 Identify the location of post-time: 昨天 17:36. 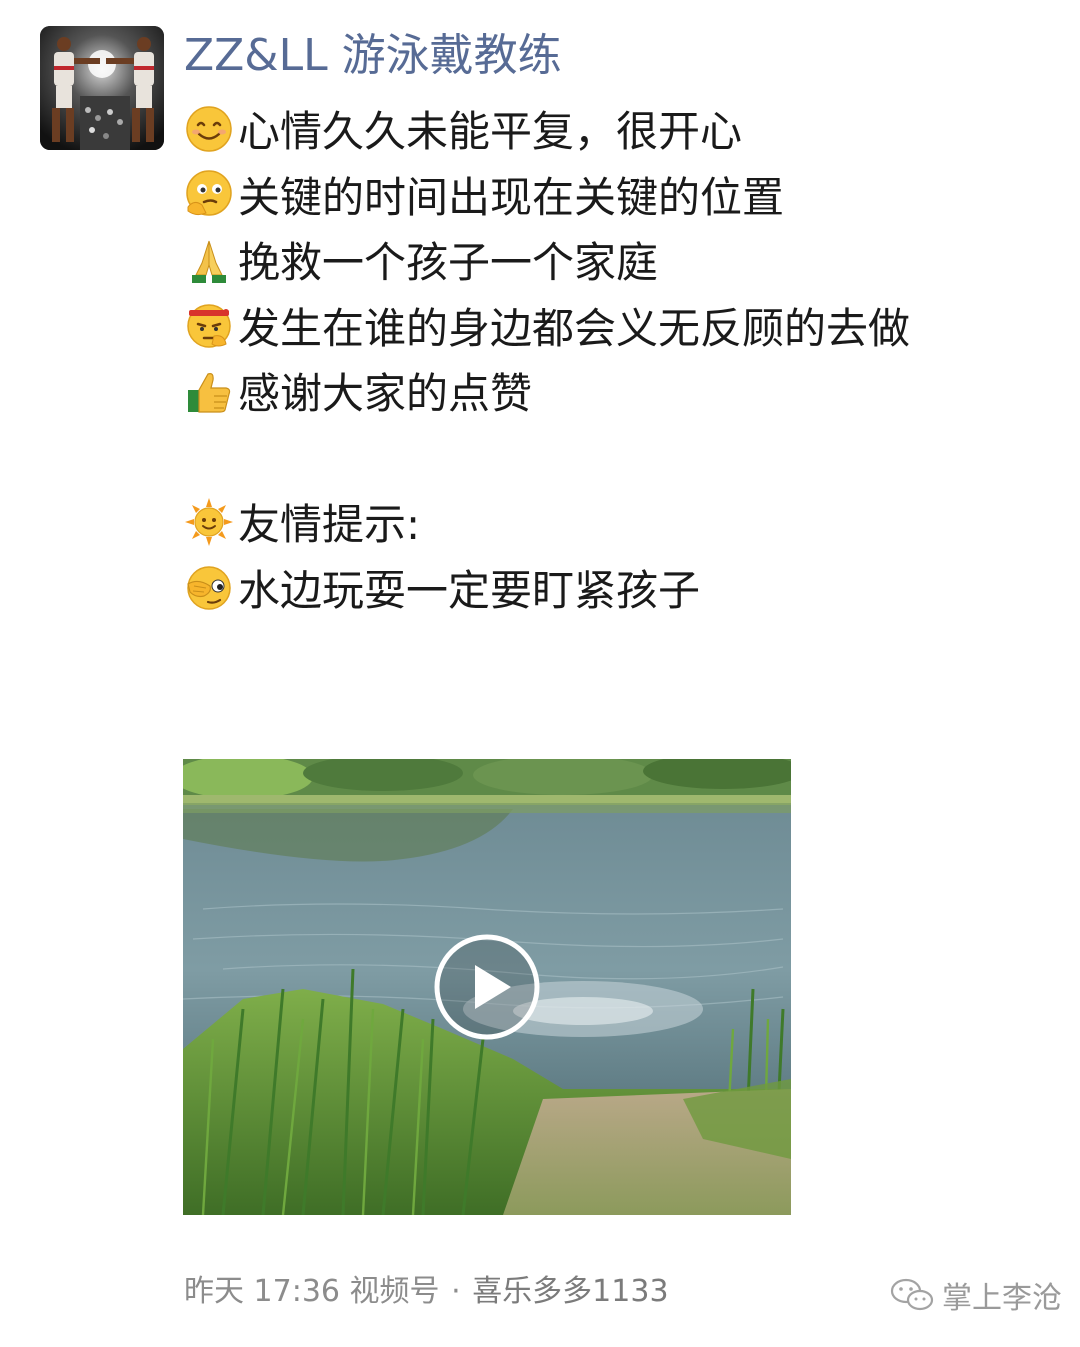
(262, 1291).